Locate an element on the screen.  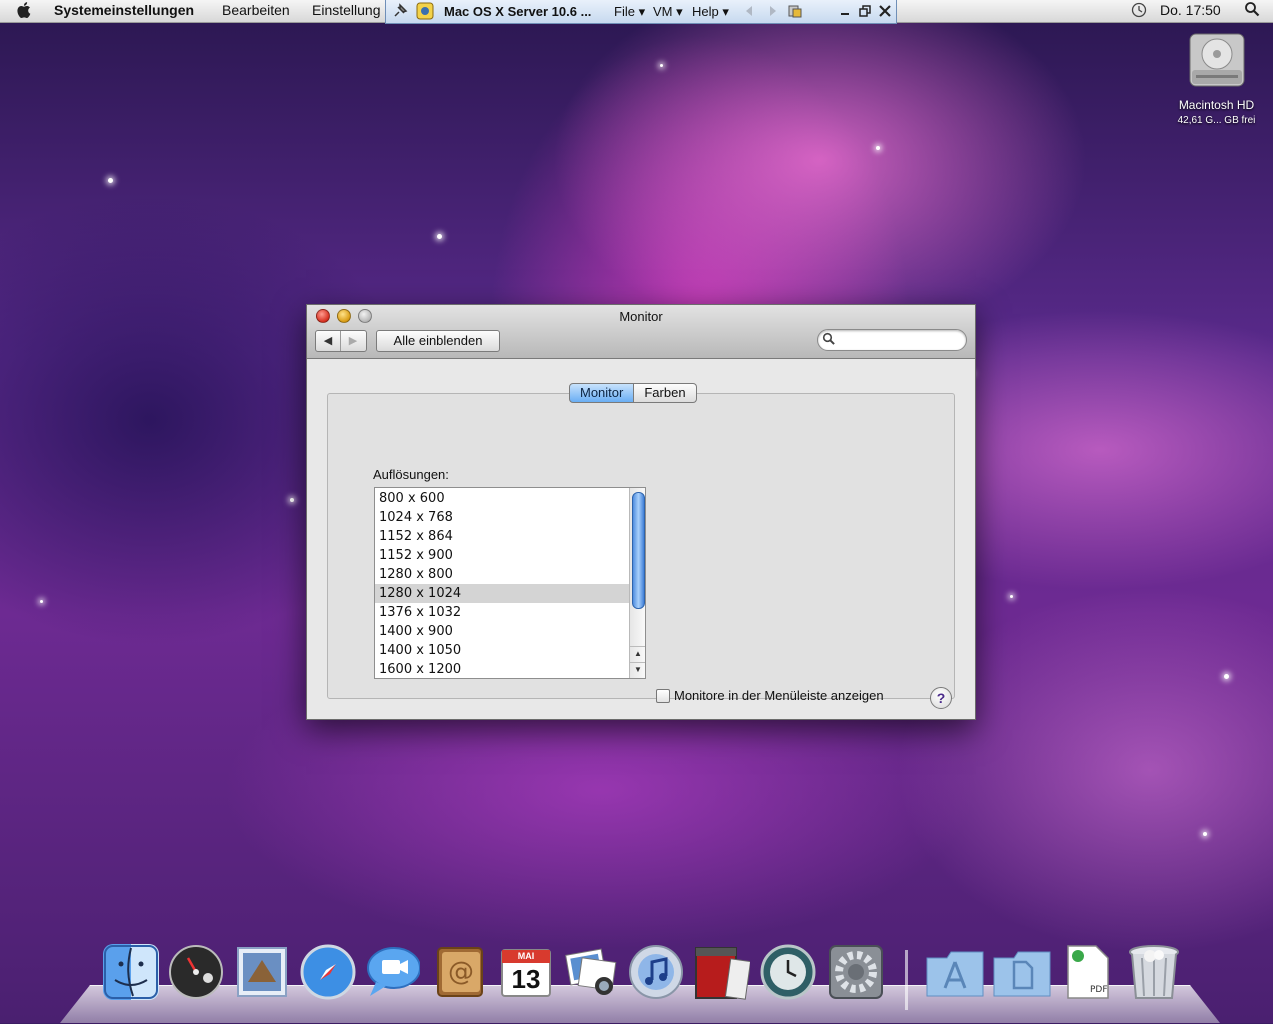
address-book-icon: @ is located at coordinates (460, 972).